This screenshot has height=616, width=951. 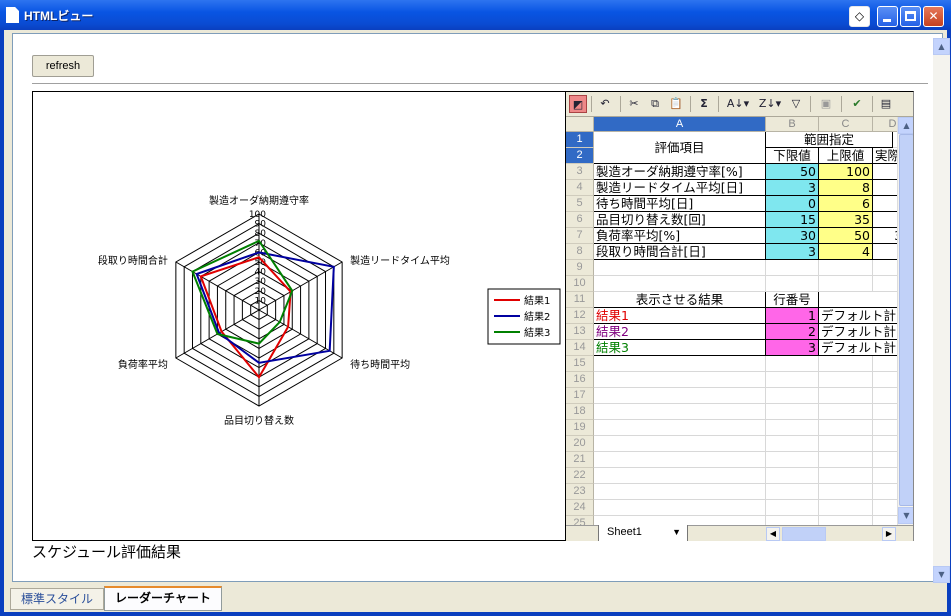 I want to click on result-label-cell: 結果3, so click(x=680, y=348).